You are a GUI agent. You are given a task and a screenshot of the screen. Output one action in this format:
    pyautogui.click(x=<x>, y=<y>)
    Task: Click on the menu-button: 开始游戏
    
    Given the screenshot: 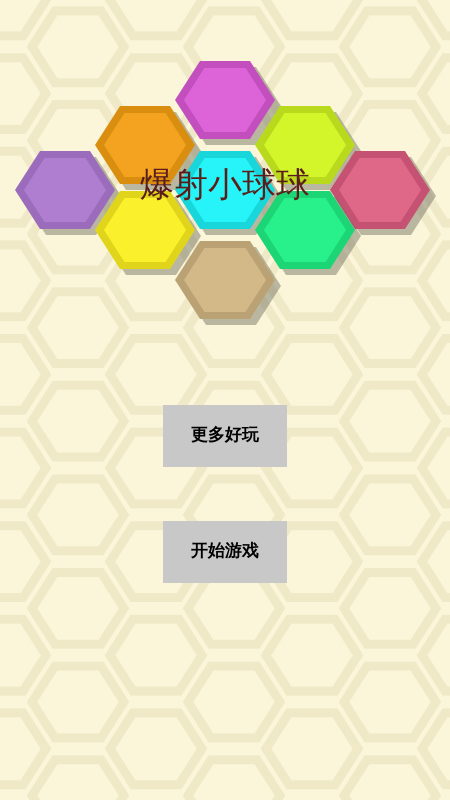 What is the action you would take?
    pyautogui.click(x=225, y=552)
    